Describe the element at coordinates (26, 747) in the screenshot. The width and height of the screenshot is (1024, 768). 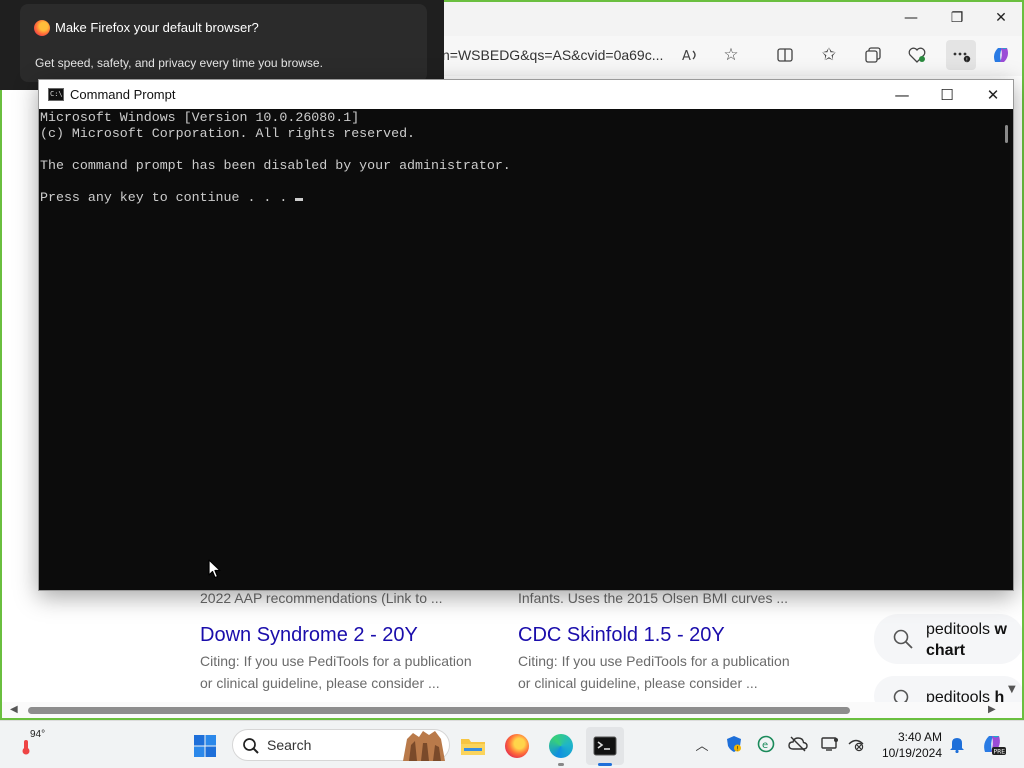
I see `thermometer-icon` at that location.